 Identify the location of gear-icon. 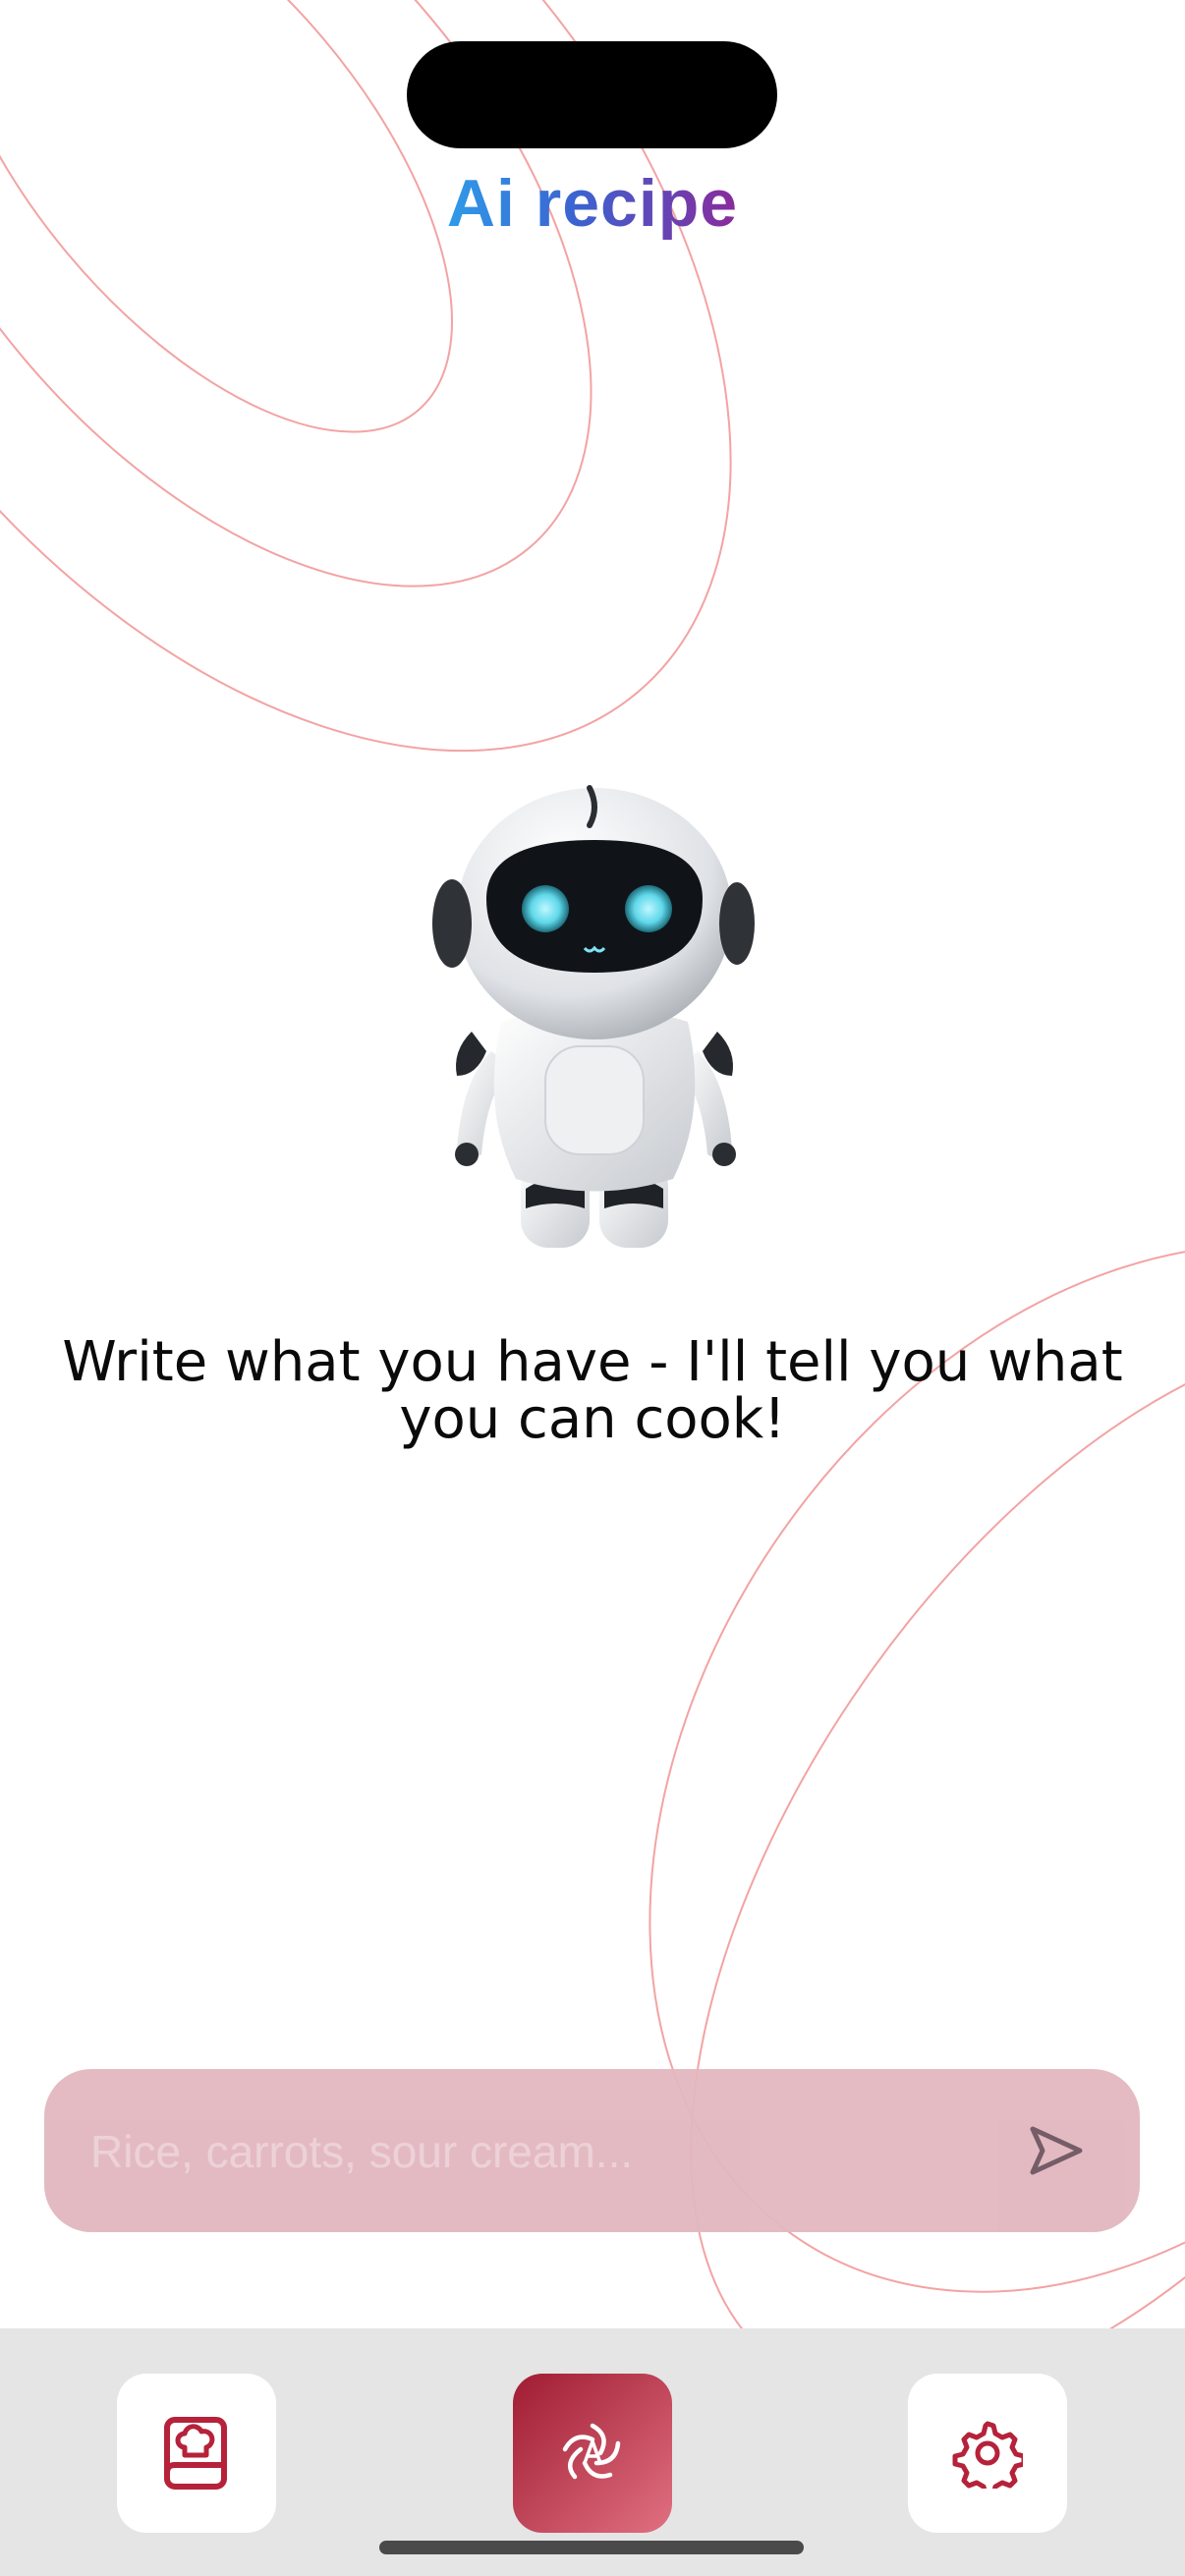
(988, 2455).